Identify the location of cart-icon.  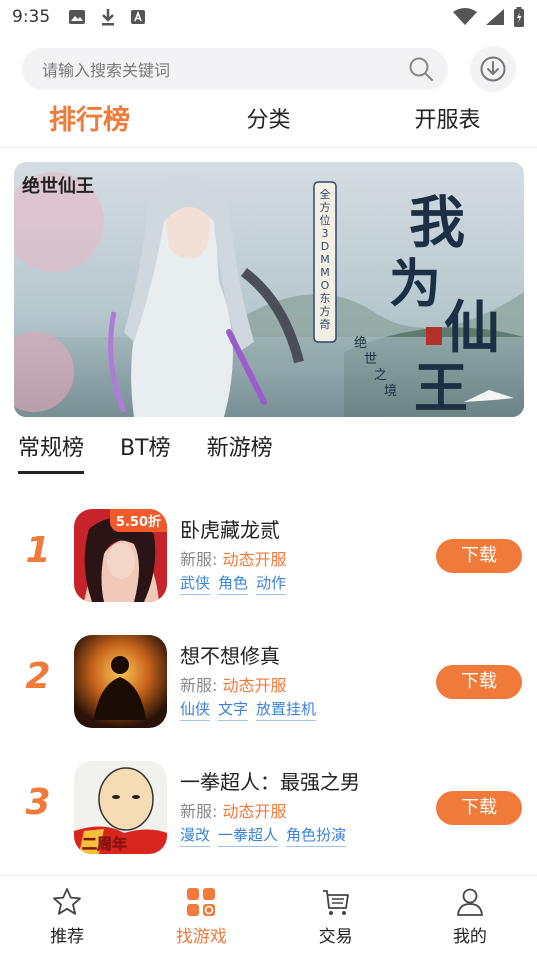
(335, 902).